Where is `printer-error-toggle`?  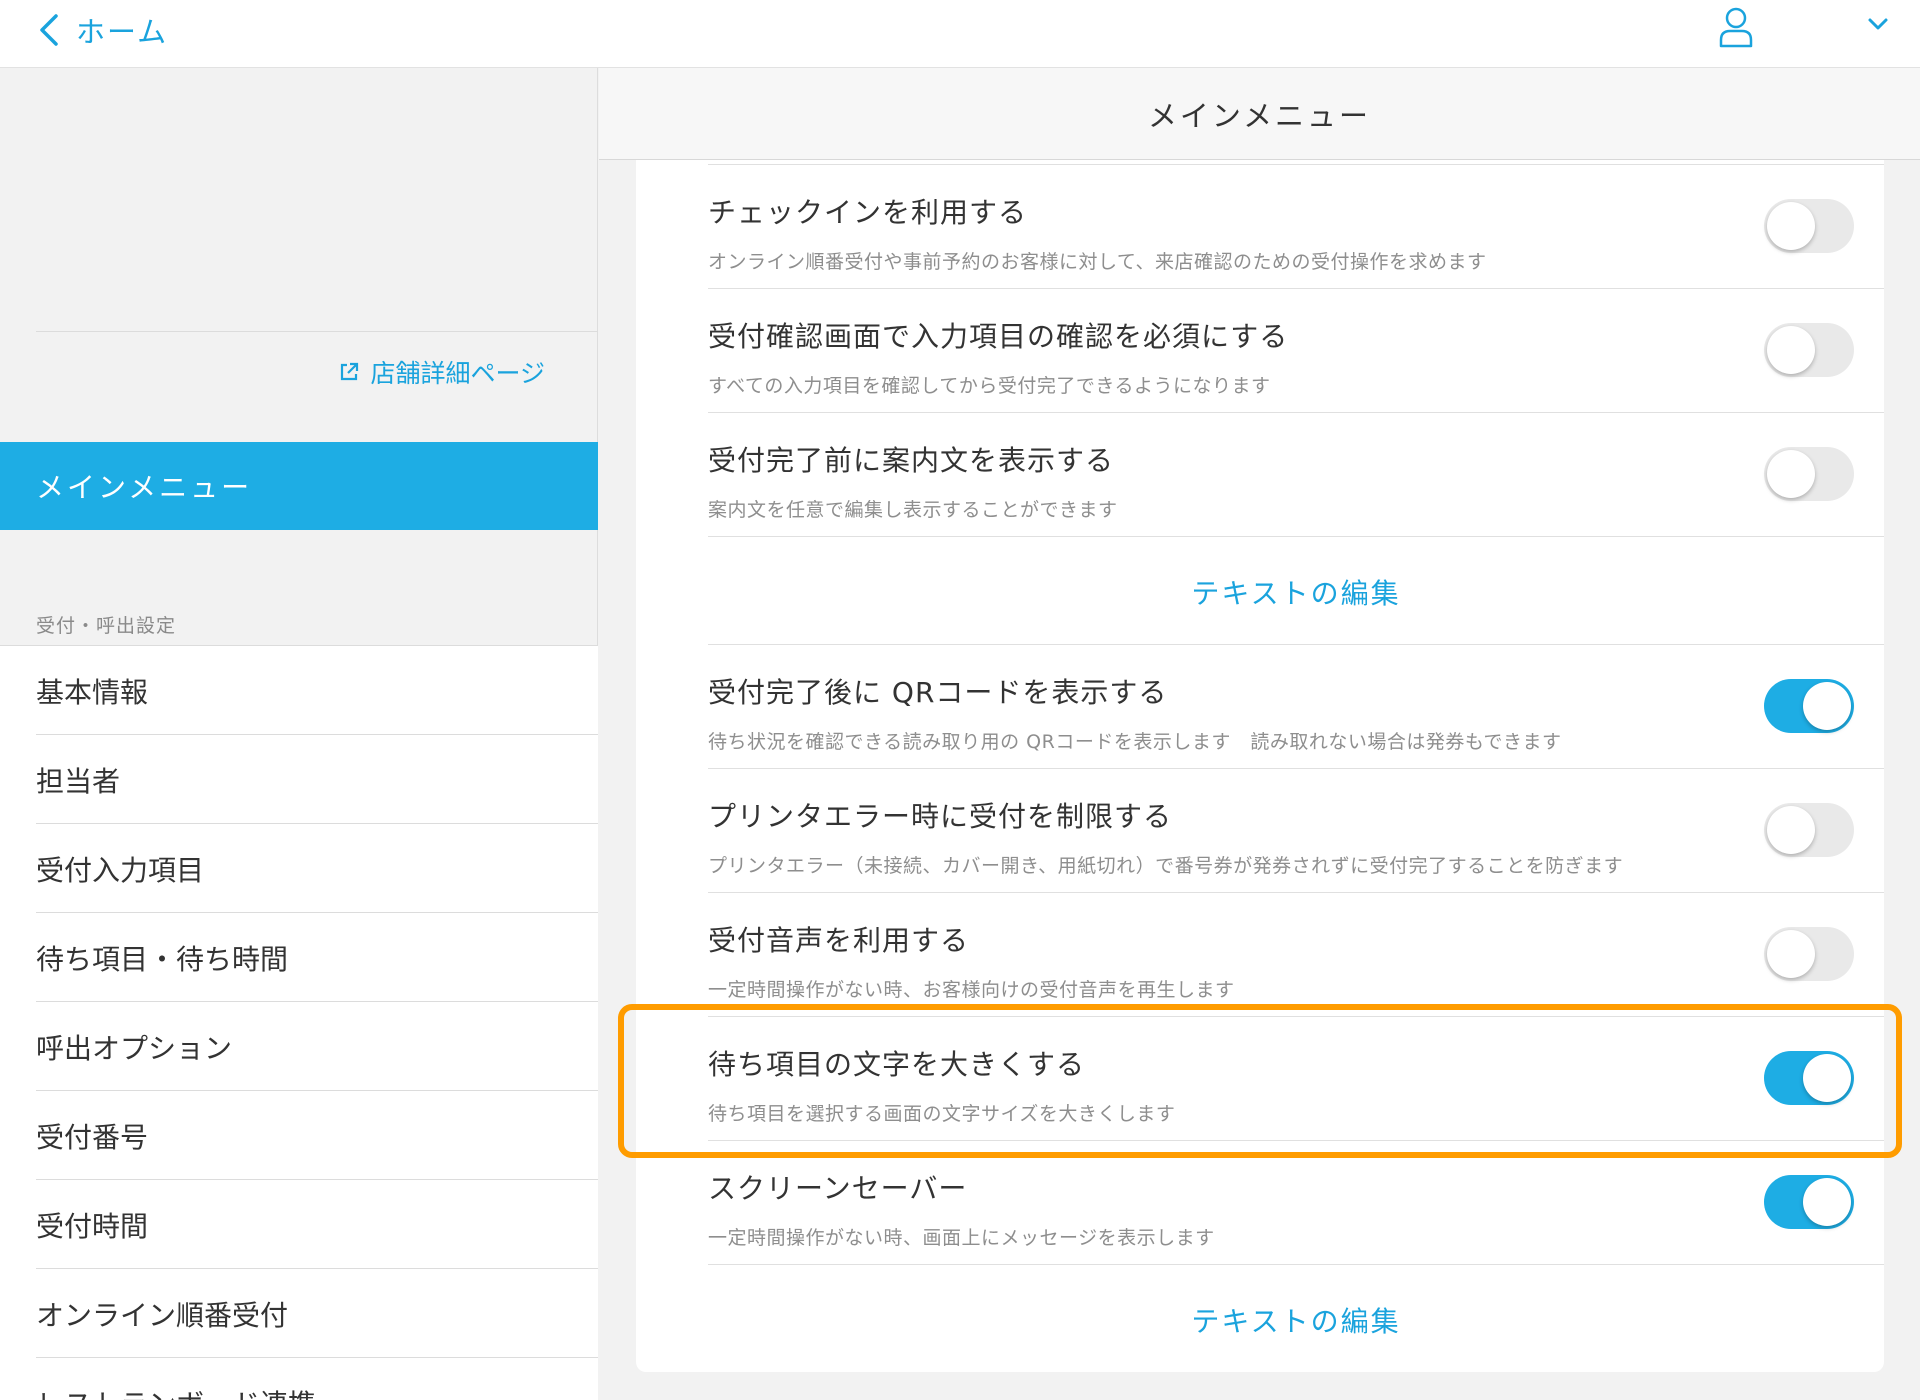 printer-error-toggle is located at coordinates (1809, 830).